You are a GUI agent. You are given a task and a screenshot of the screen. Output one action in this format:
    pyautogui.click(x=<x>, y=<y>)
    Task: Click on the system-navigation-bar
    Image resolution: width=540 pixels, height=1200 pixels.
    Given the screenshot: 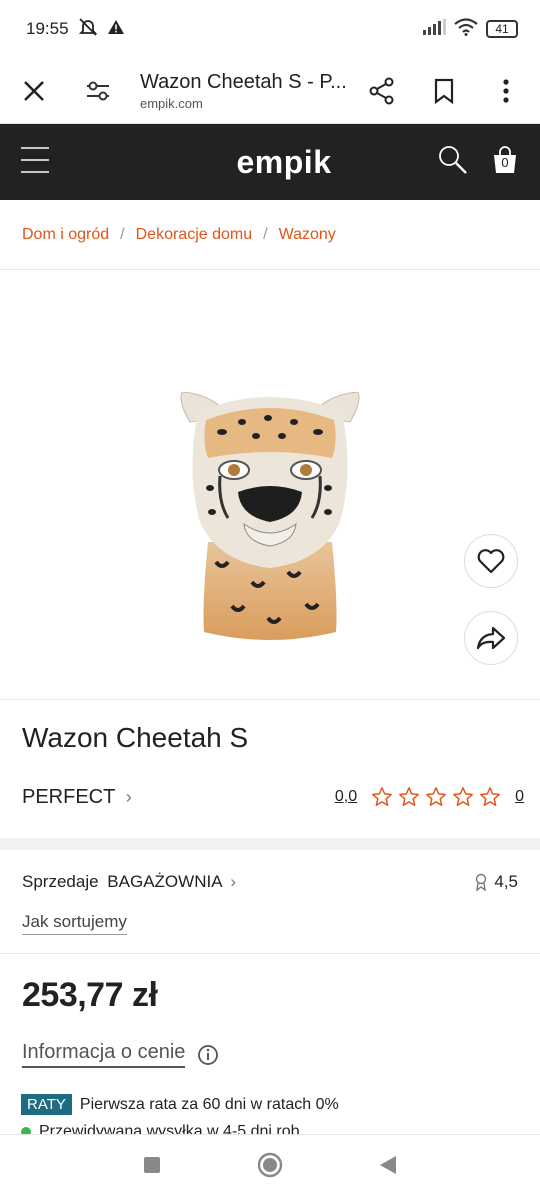 What is the action you would take?
    pyautogui.click(x=270, y=1167)
    